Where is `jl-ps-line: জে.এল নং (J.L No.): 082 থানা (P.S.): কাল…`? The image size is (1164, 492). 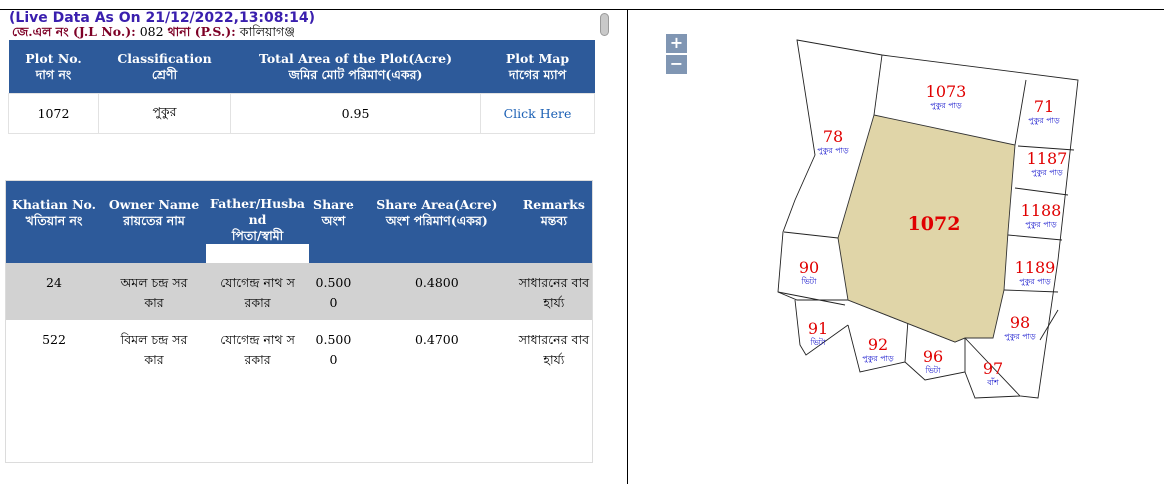 jl-ps-line: জে.এল নং (J.L No.): 082 থানা (P.S.): কাল… is located at coordinates (153, 32).